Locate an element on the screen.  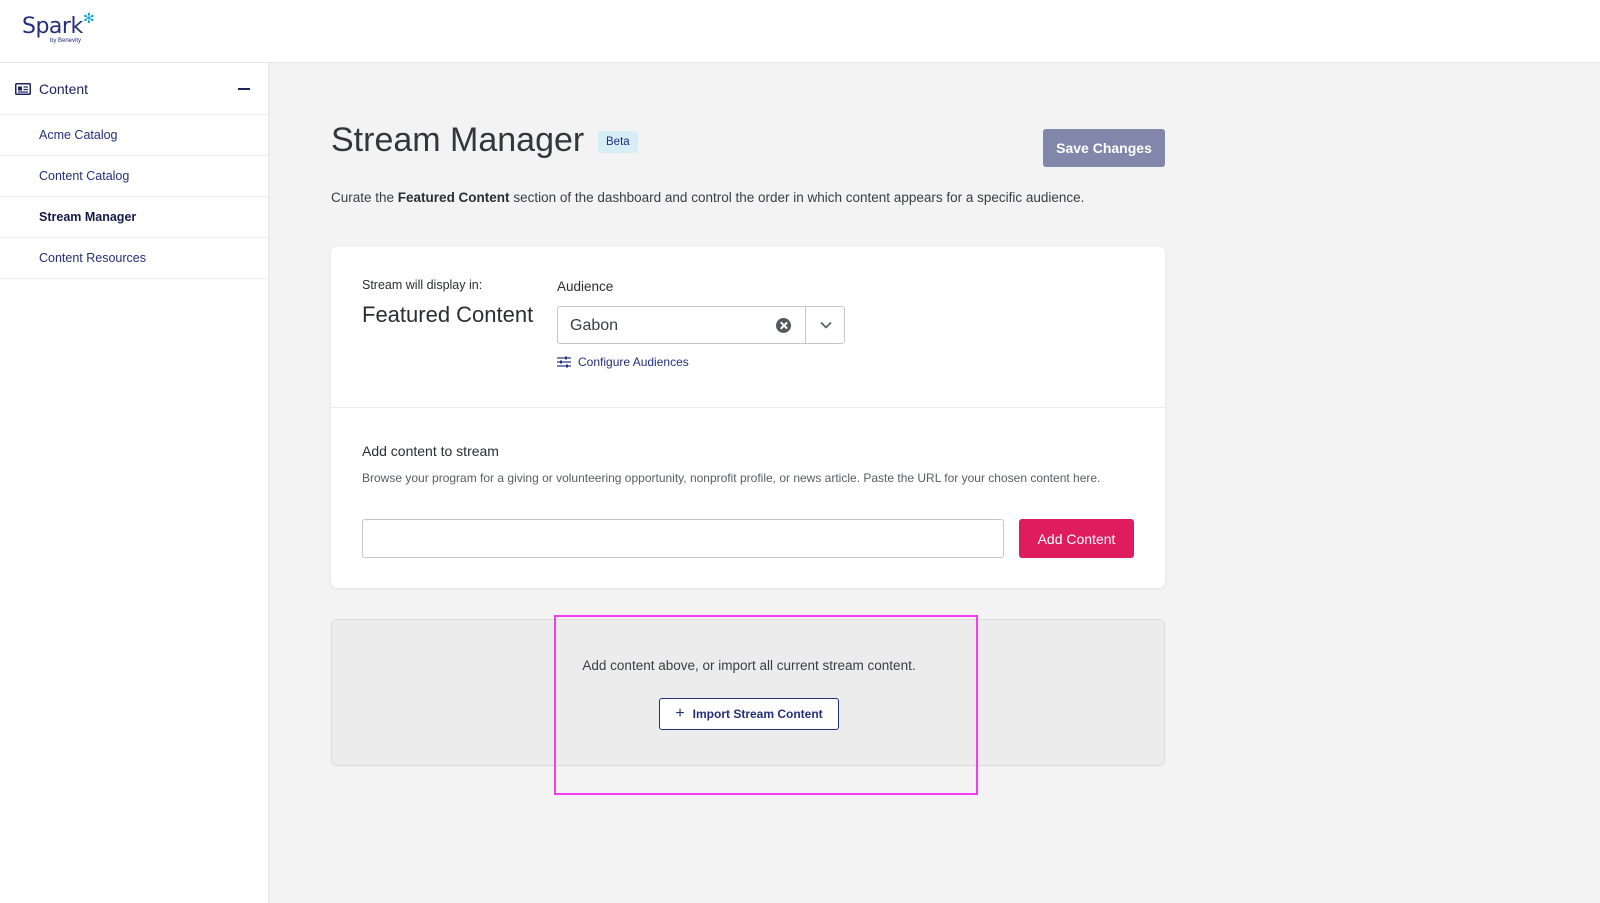
audience-selected-value: Gabon is located at coordinates (594, 325).